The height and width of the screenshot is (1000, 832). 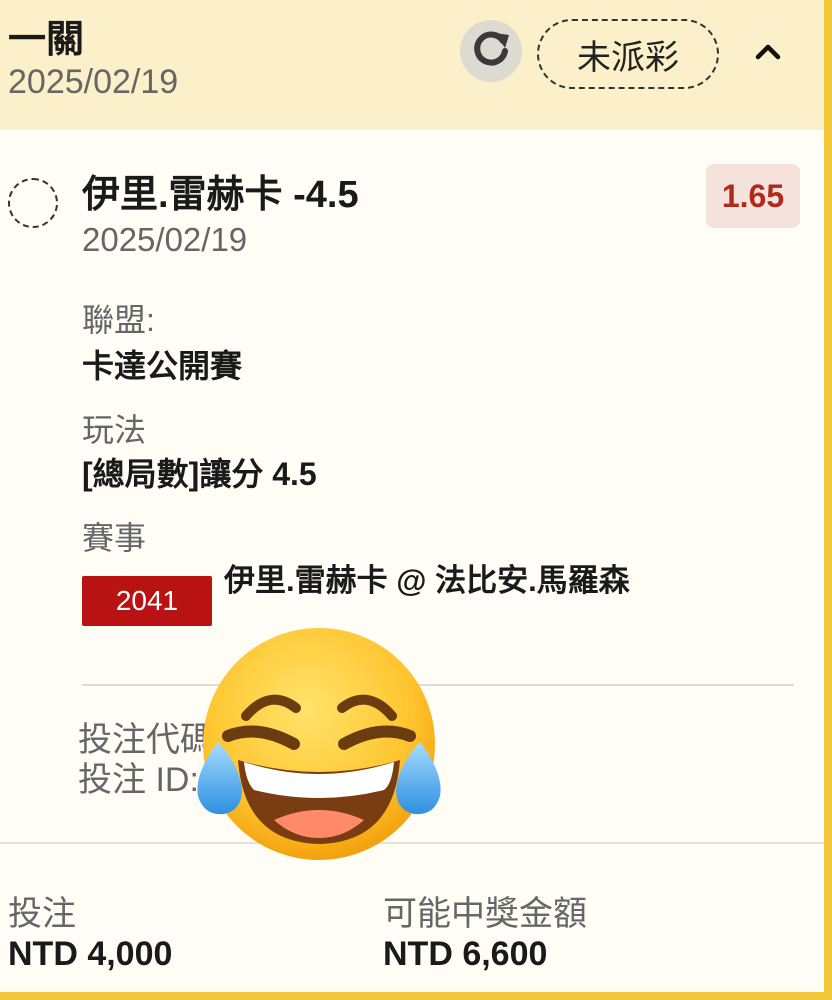 I want to click on refresh-icon, so click(x=491, y=51).